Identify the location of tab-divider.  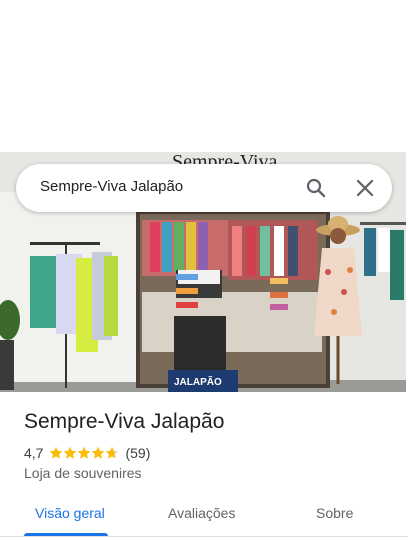
(204, 536).